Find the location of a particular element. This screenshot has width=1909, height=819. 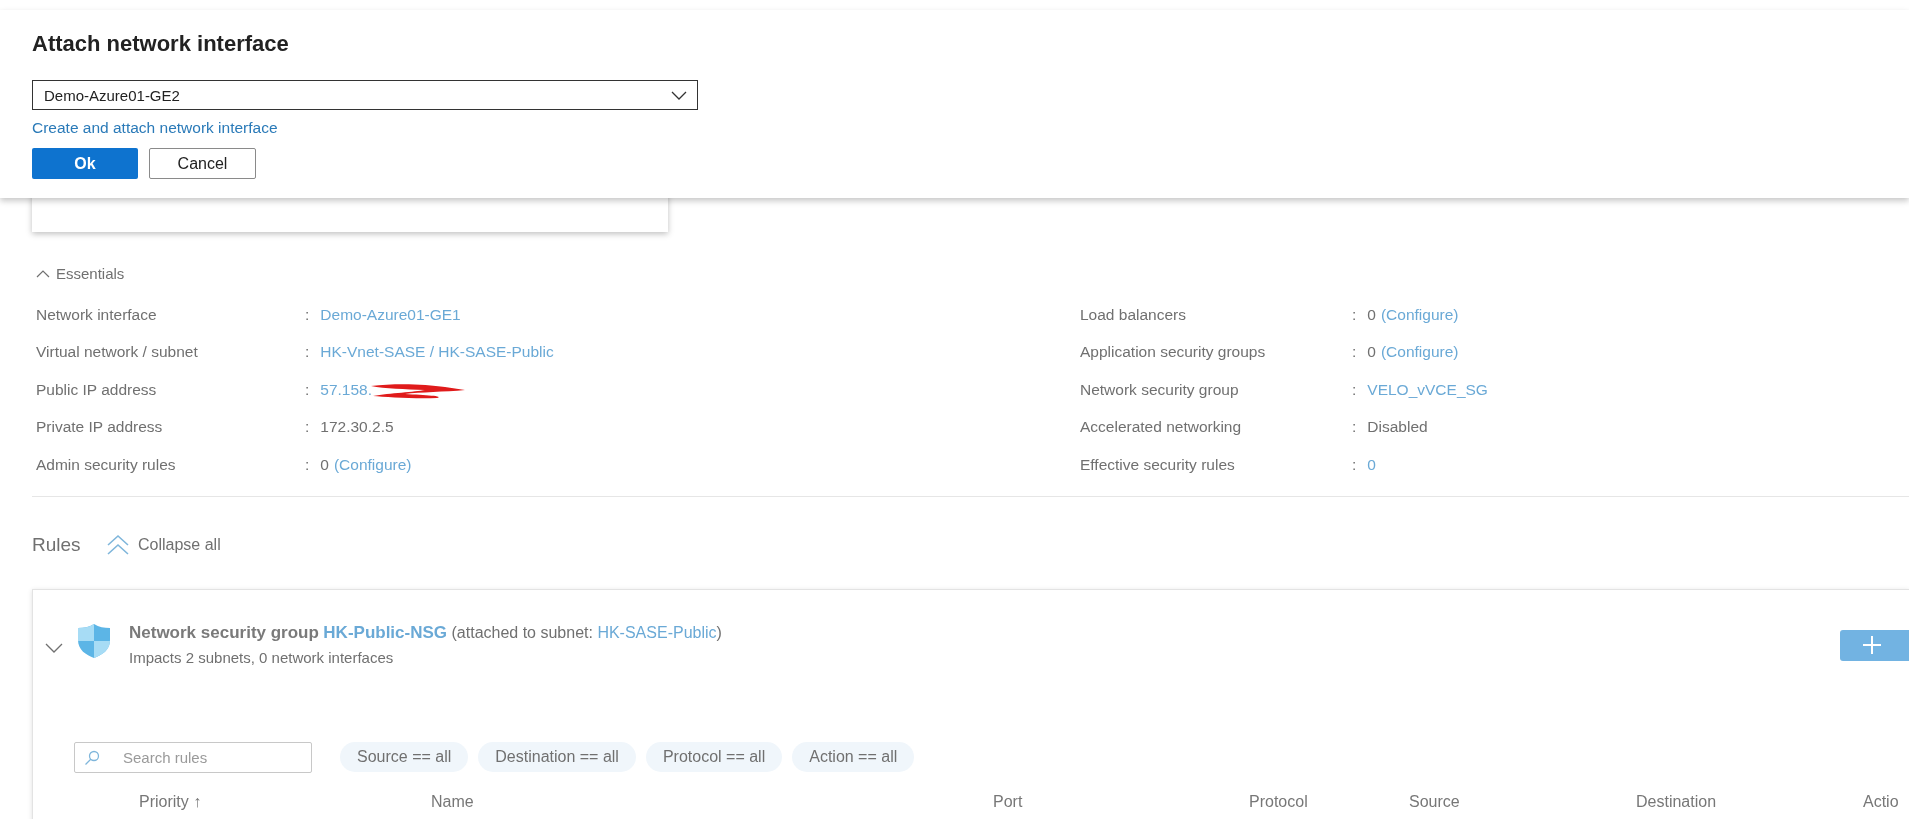

property-label: Effective security rules is located at coordinates (1158, 464).